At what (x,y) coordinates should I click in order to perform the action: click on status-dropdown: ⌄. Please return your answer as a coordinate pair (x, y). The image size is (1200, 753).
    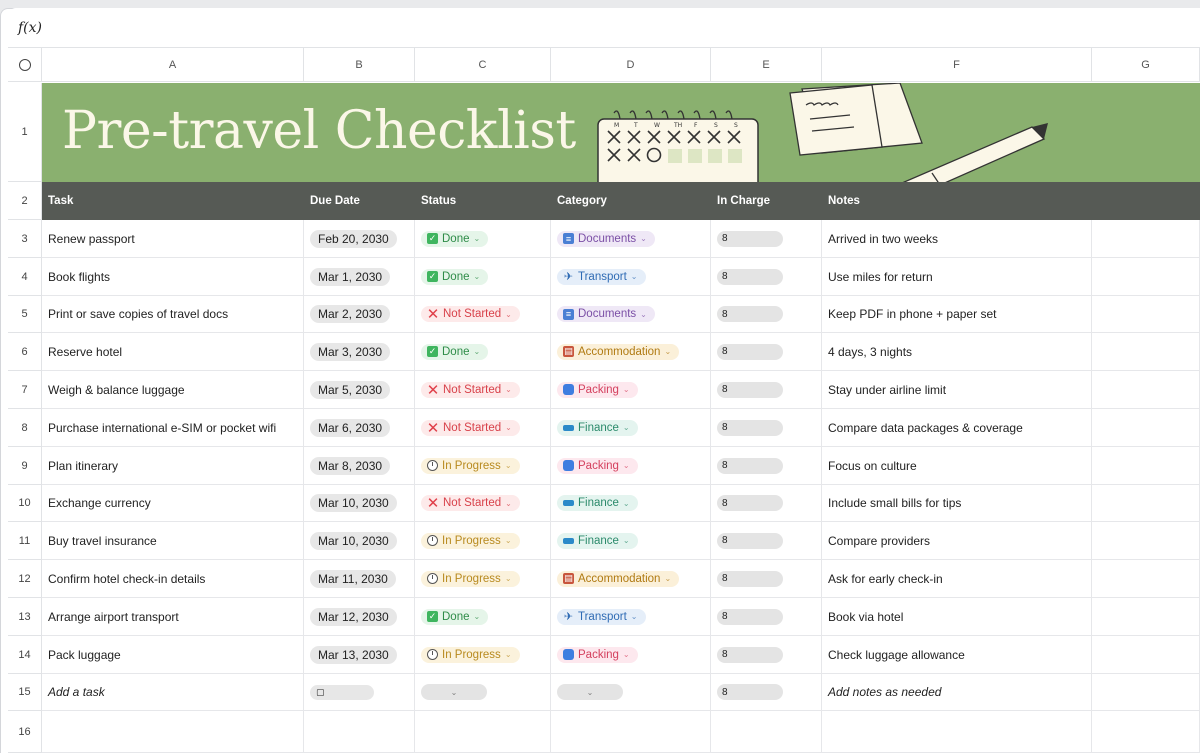
    Looking at the image, I should click on (454, 692).